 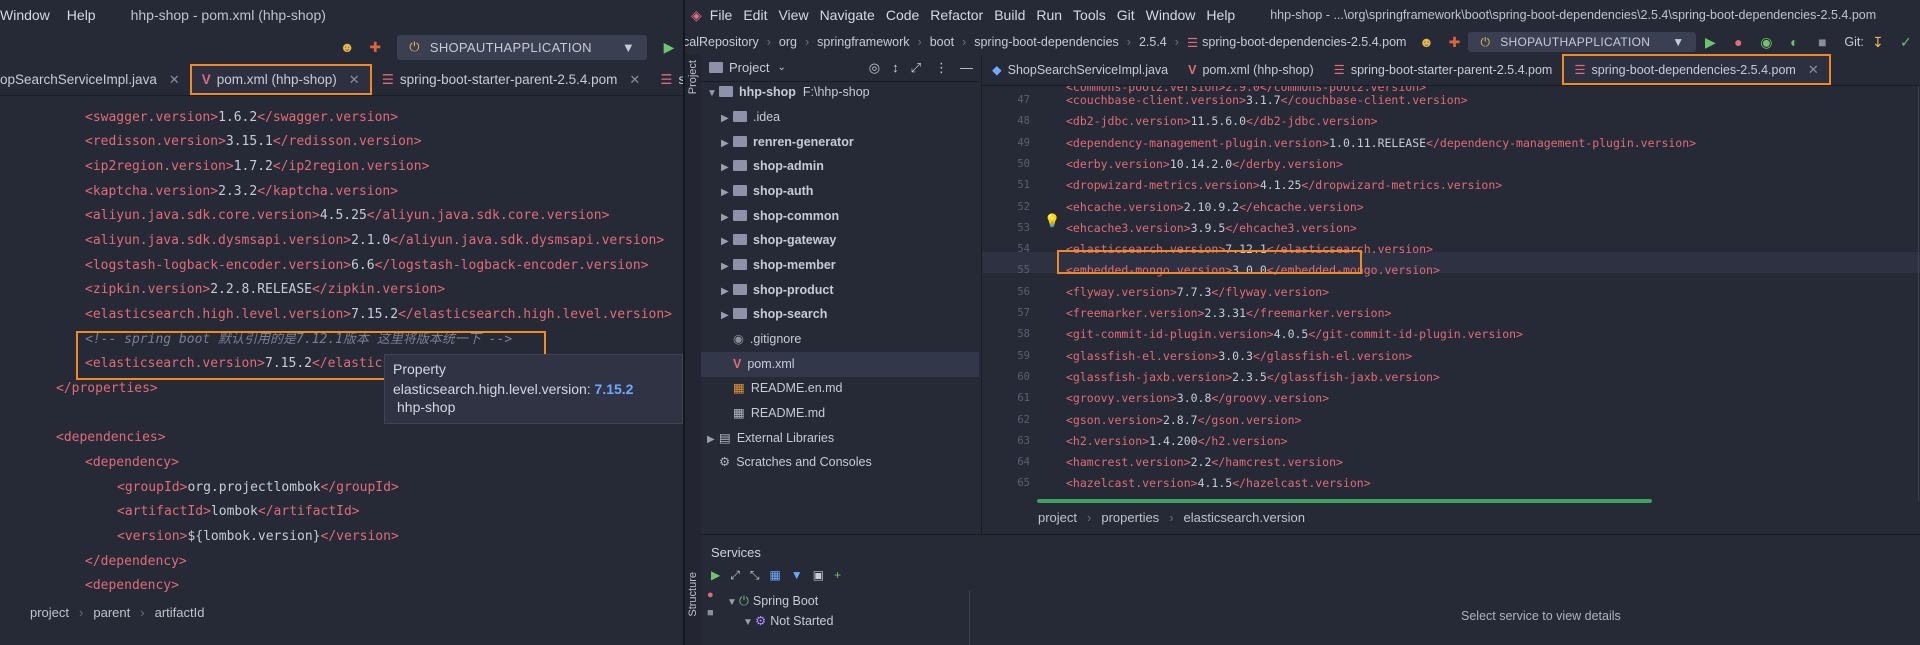 What do you see at coordinates (1046, 42) in the screenshot?
I see `nav-item: spring-boot-dependencies` at bounding box center [1046, 42].